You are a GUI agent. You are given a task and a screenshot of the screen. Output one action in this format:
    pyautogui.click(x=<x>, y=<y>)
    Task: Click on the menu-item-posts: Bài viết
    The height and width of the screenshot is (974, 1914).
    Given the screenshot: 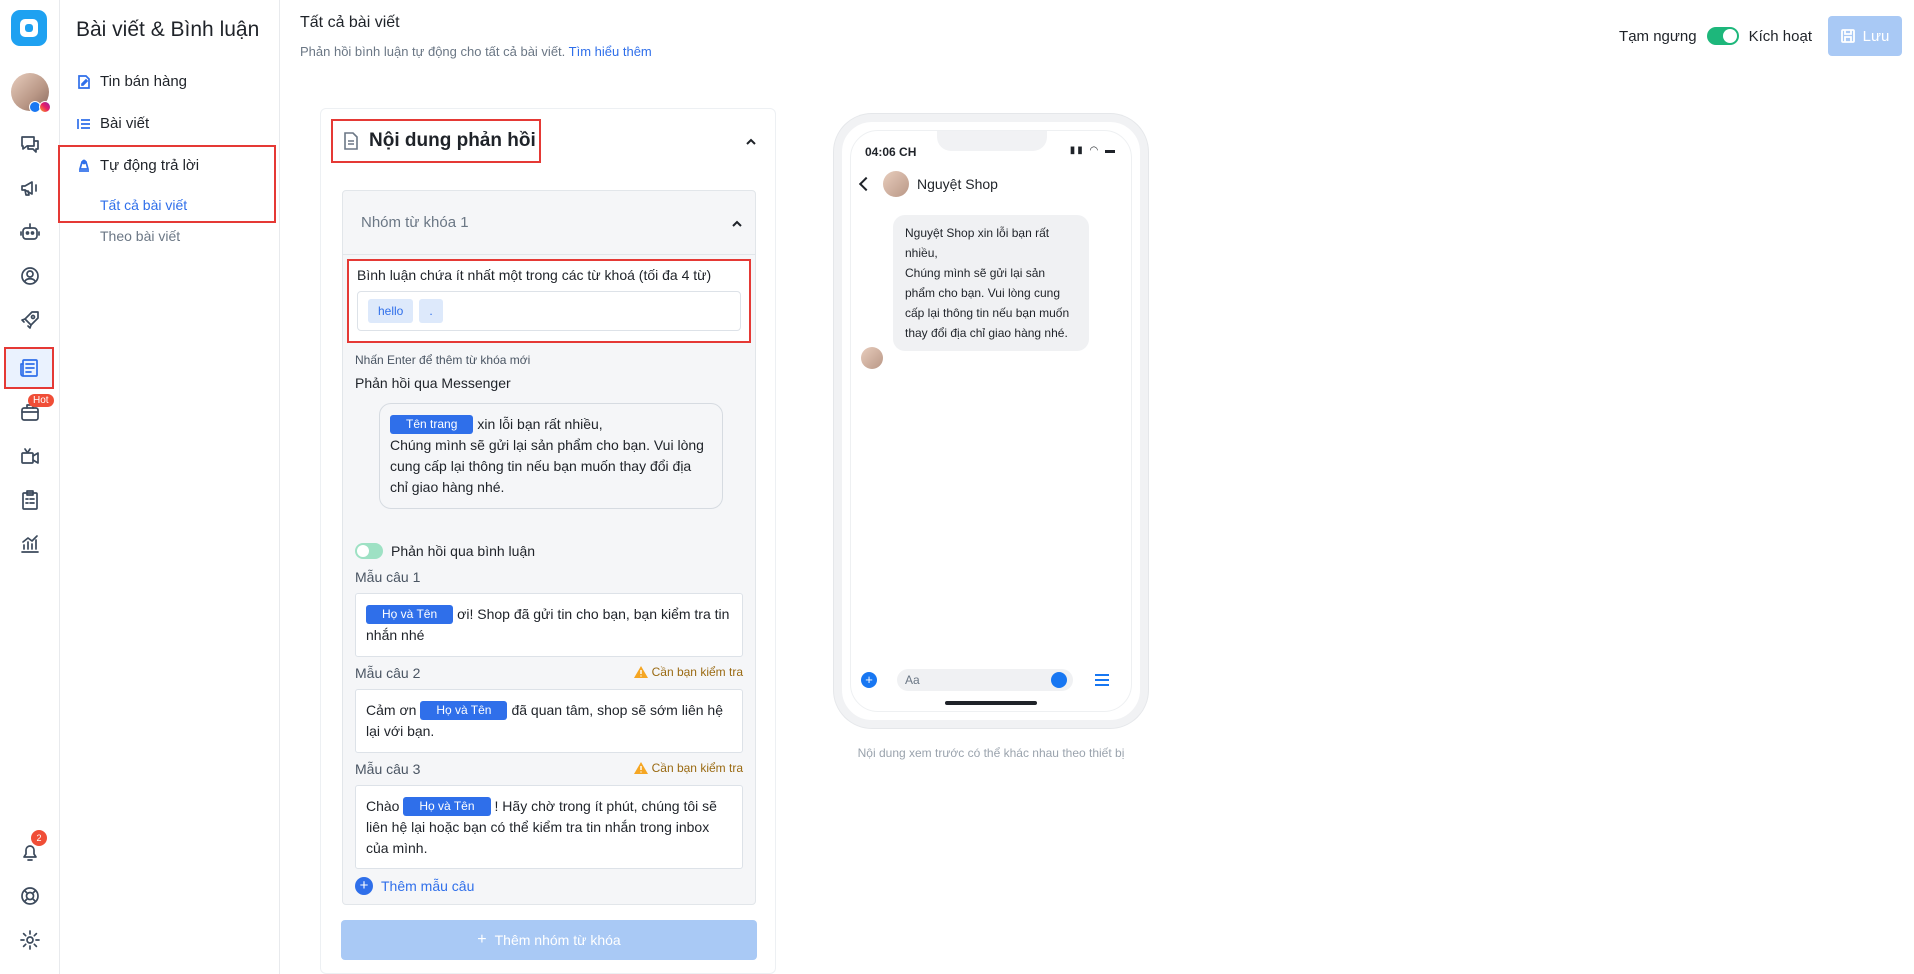 What is the action you would take?
    pyautogui.click(x=112, y=123)
    